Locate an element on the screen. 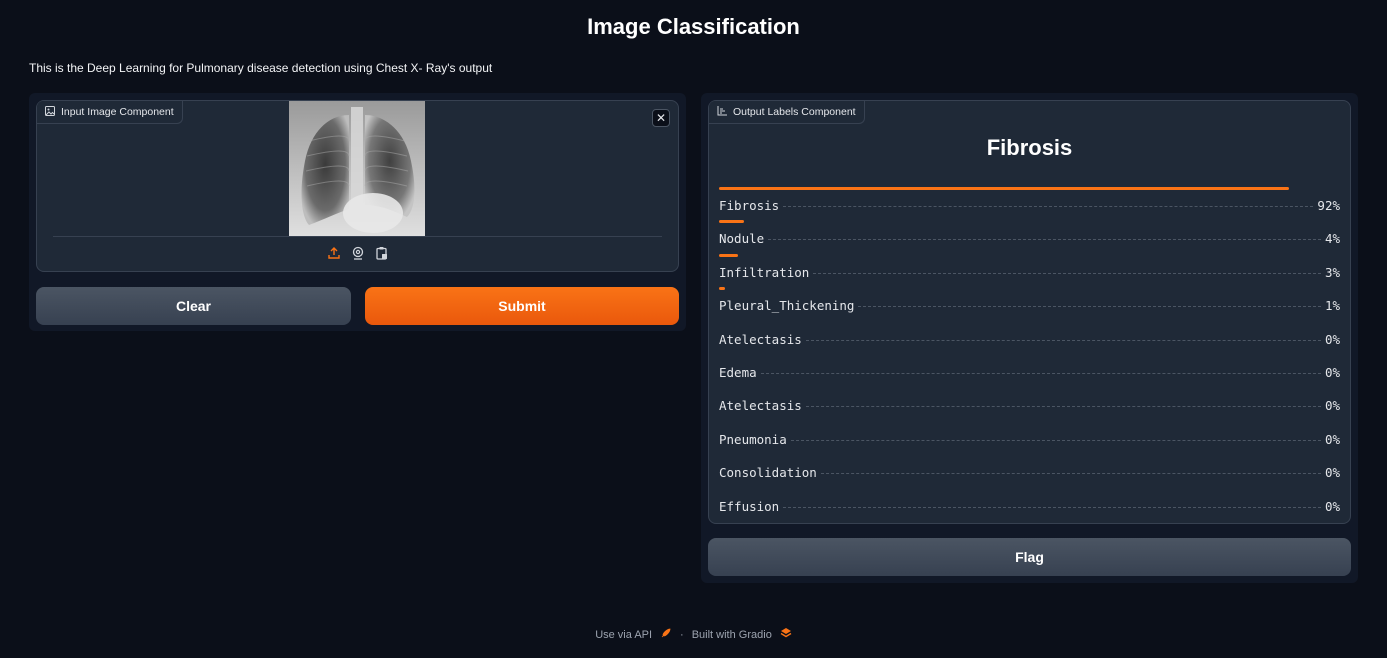  bar-chart-icon is located at coordinates (722, 112).